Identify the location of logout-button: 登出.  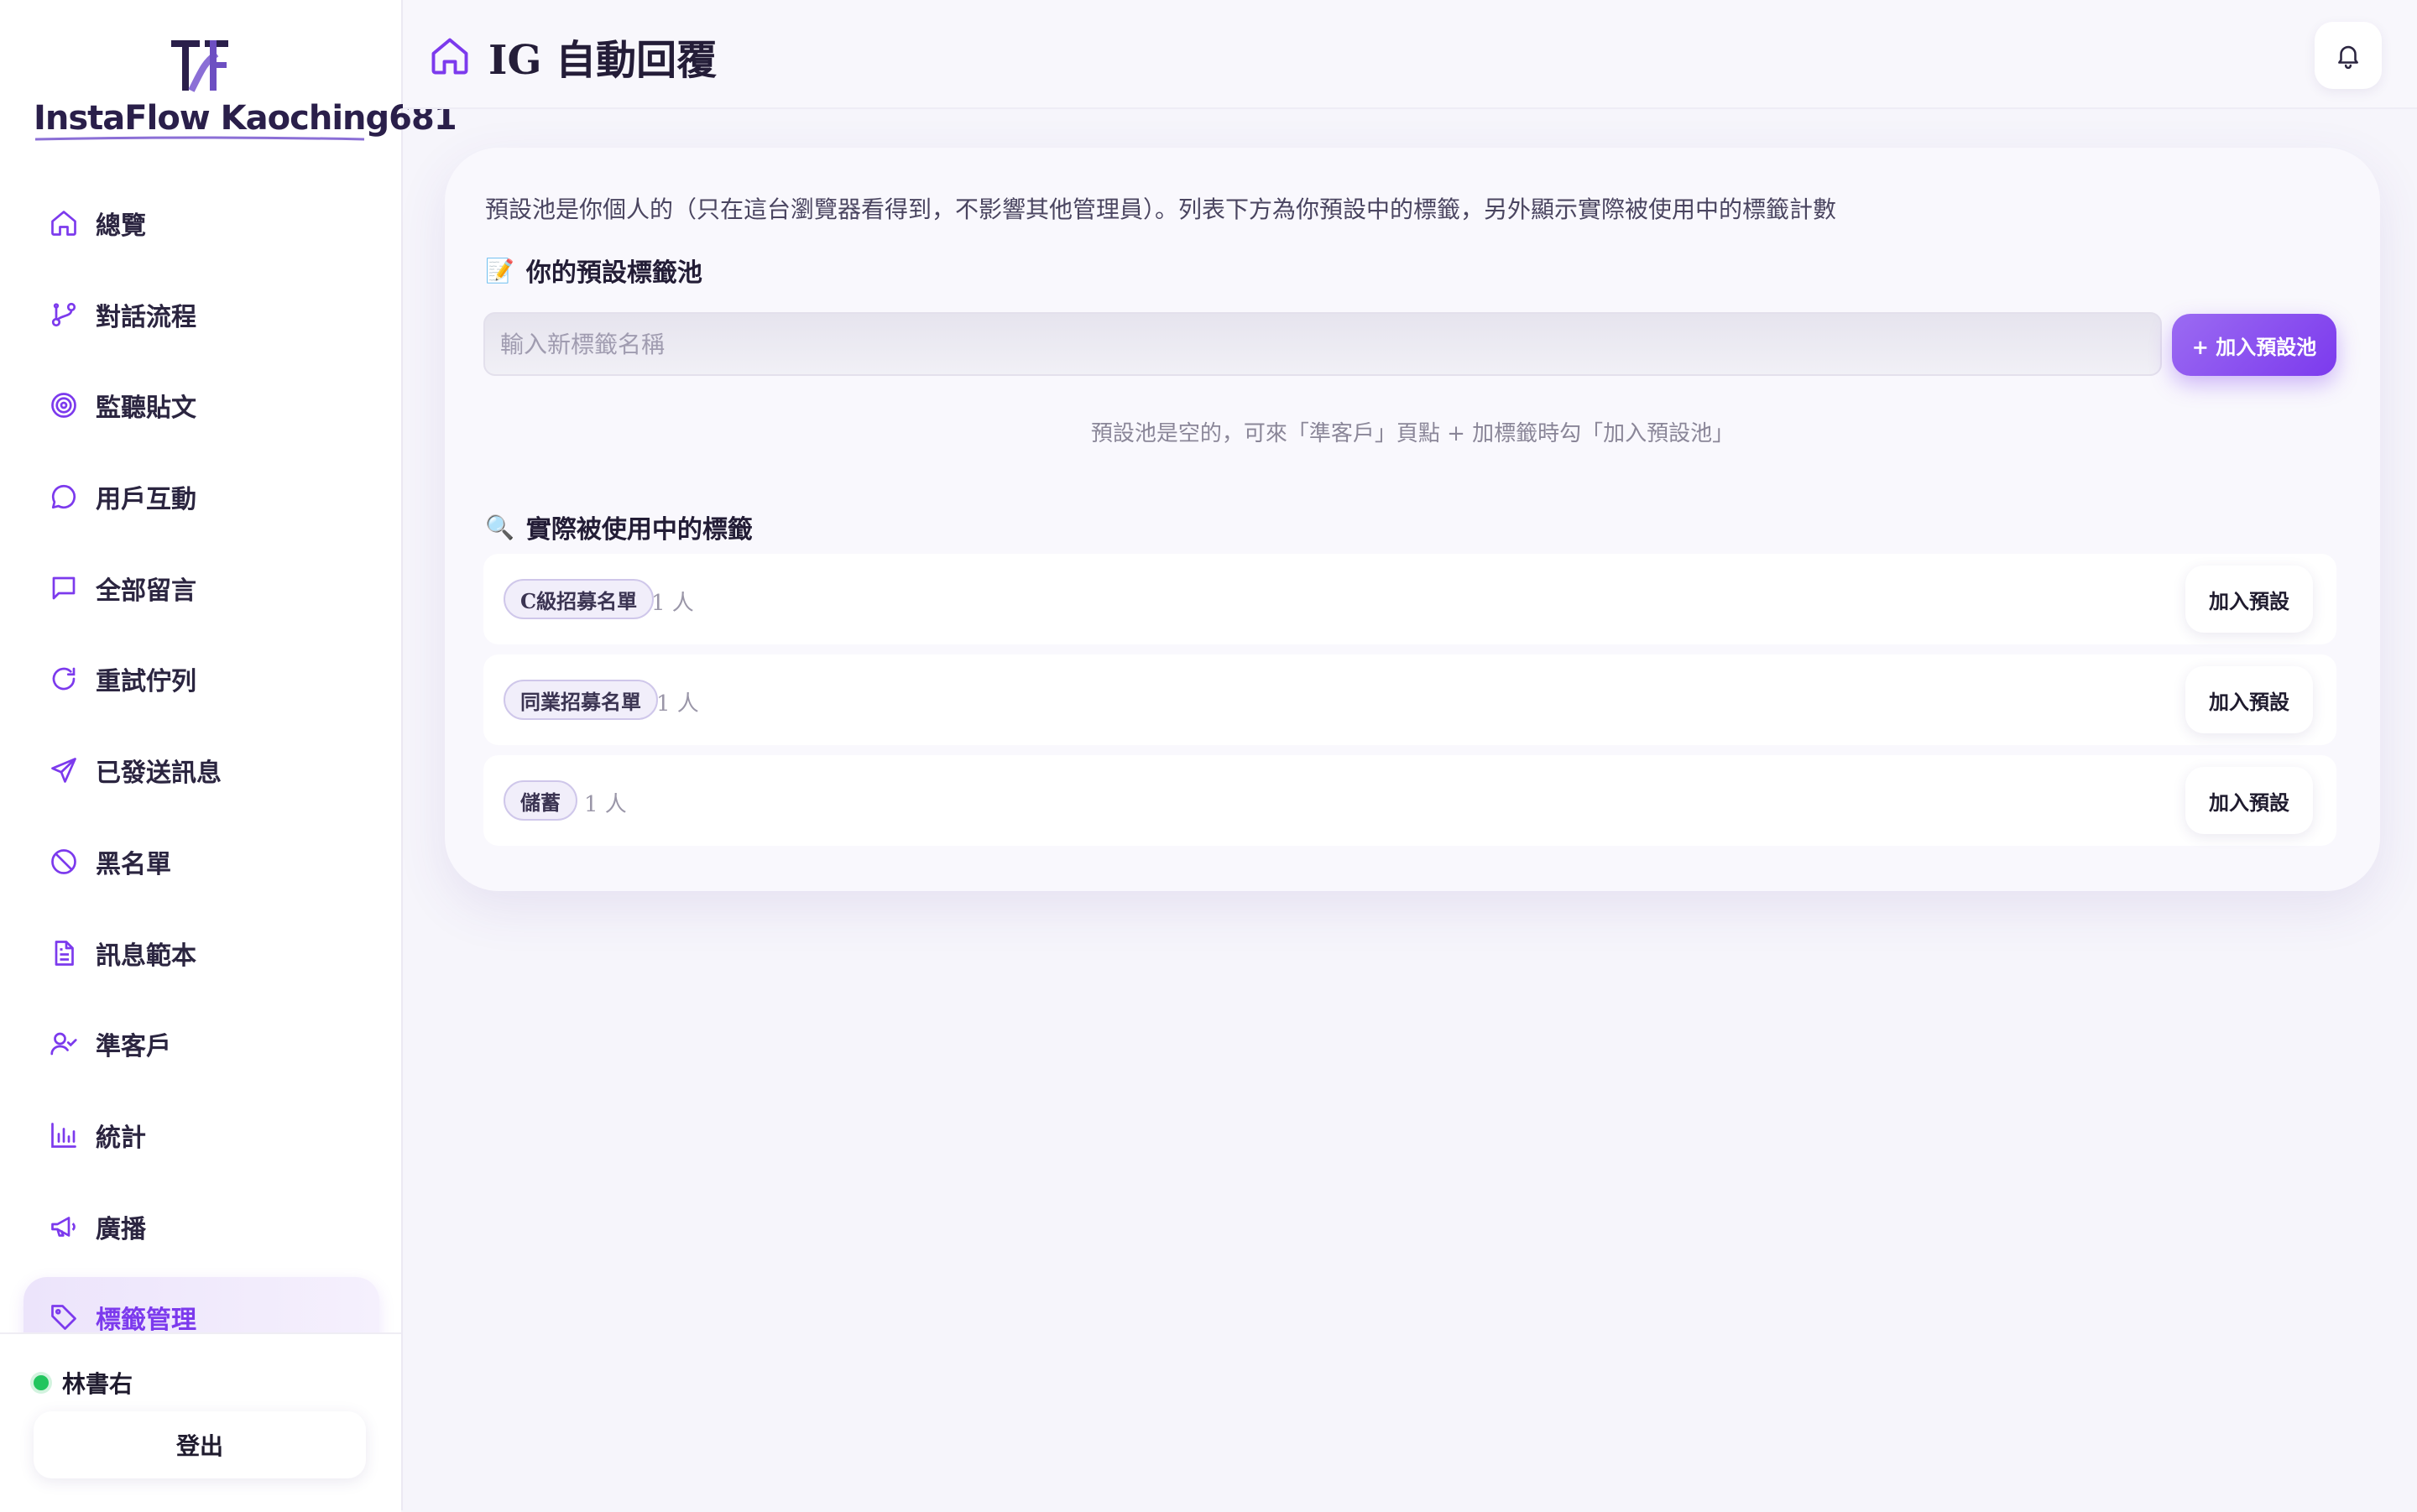
(200, 1445).